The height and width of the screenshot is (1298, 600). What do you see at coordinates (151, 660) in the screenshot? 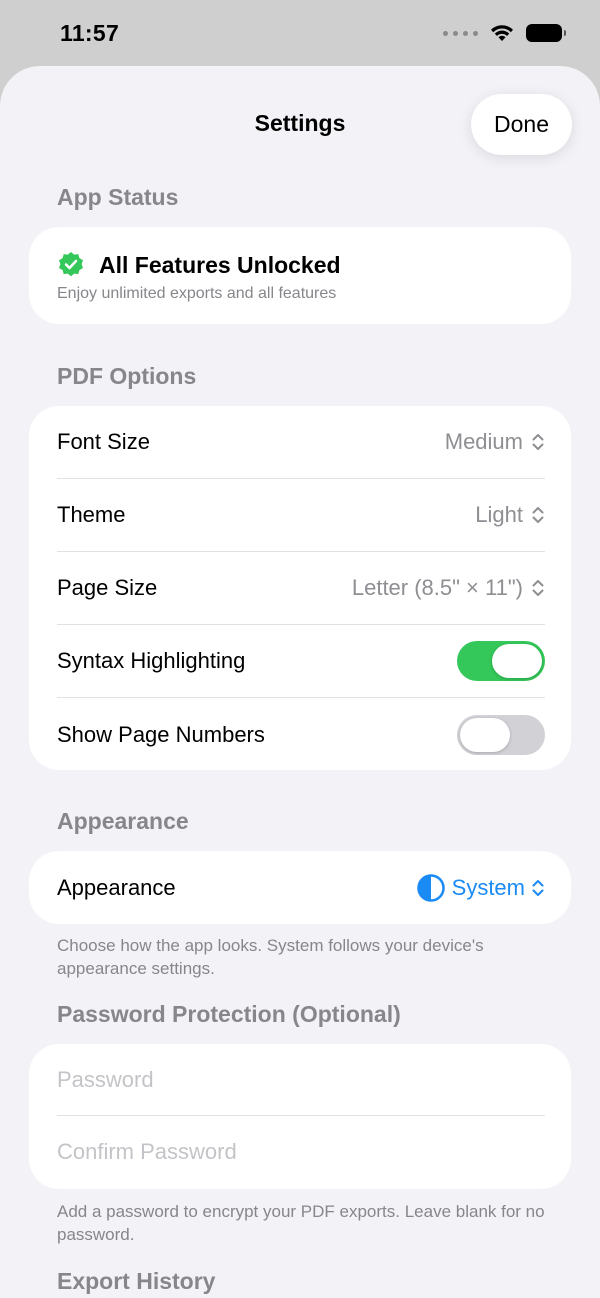
I see `syntax-highlighting-label: Syntax Highlighting` at bounding box center [151, 660].